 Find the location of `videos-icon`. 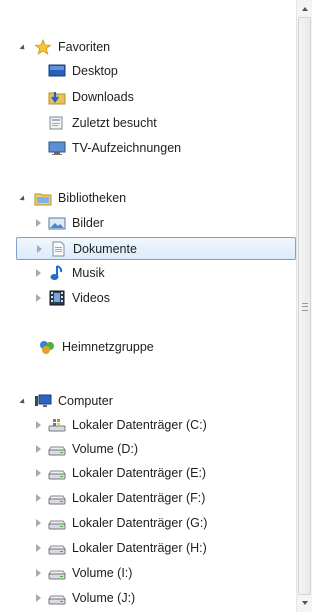

videos-icon is located at coordinates (57, 298).